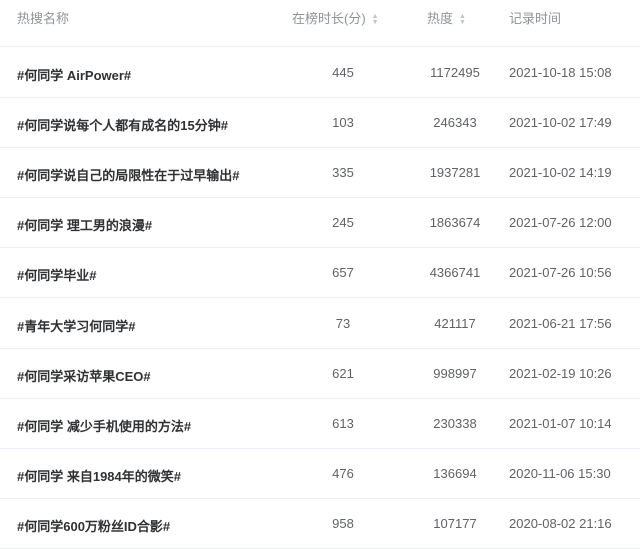  Describe the element at coordinates (560, 223) in the screenshot. I see `cell-time: 2021-07-26 12:00` at that location.